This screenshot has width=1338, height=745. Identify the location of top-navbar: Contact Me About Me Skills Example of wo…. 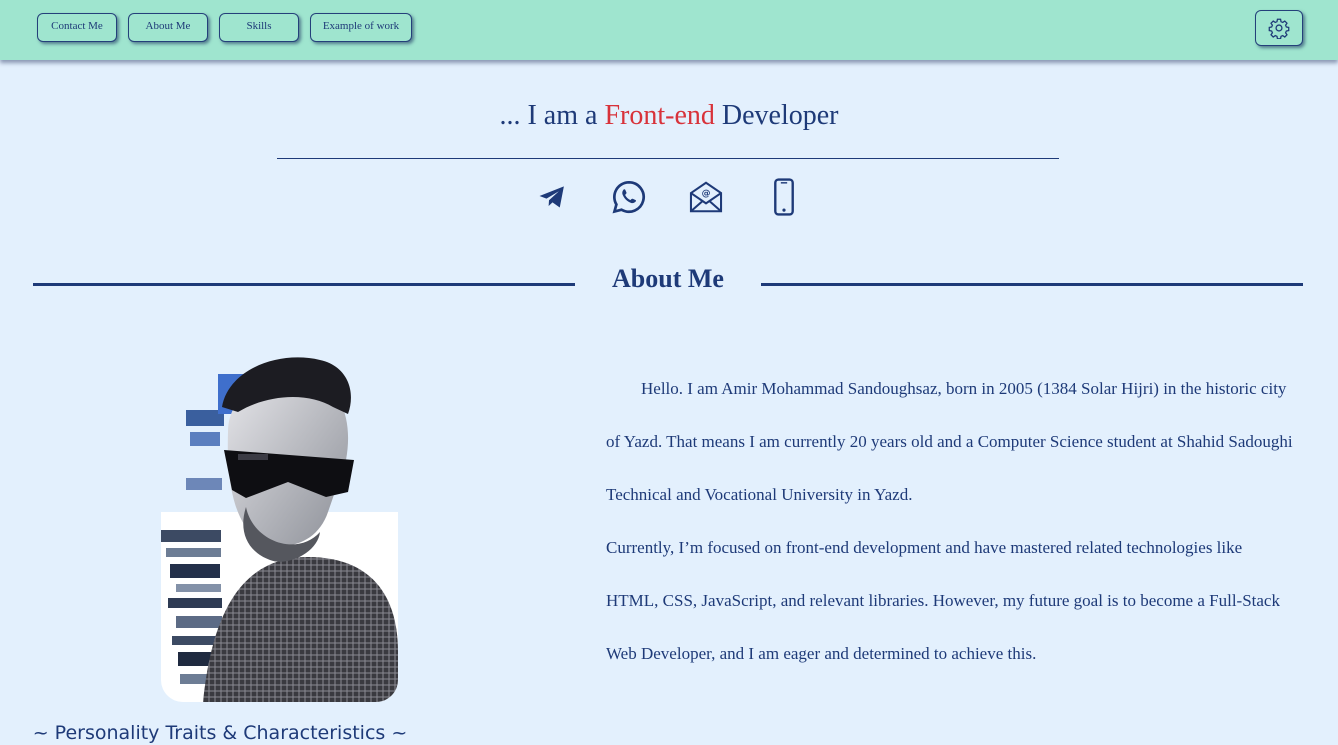
(669, 30).